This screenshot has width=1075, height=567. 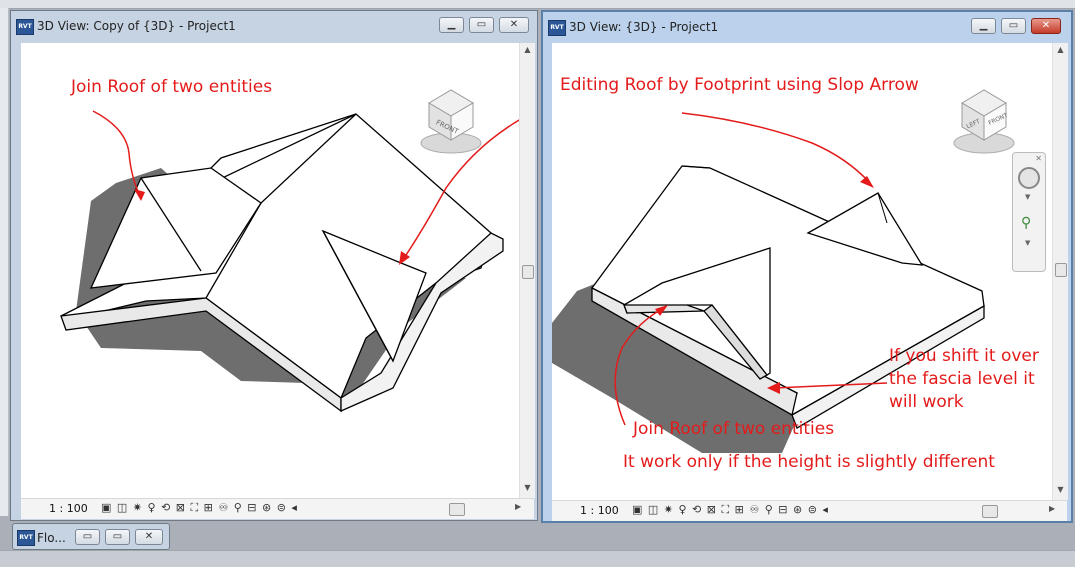 I want to click on minimized-floor-plan-window: RVT Flo... ▭ ▭ ✕, so click(x=91, y=536).